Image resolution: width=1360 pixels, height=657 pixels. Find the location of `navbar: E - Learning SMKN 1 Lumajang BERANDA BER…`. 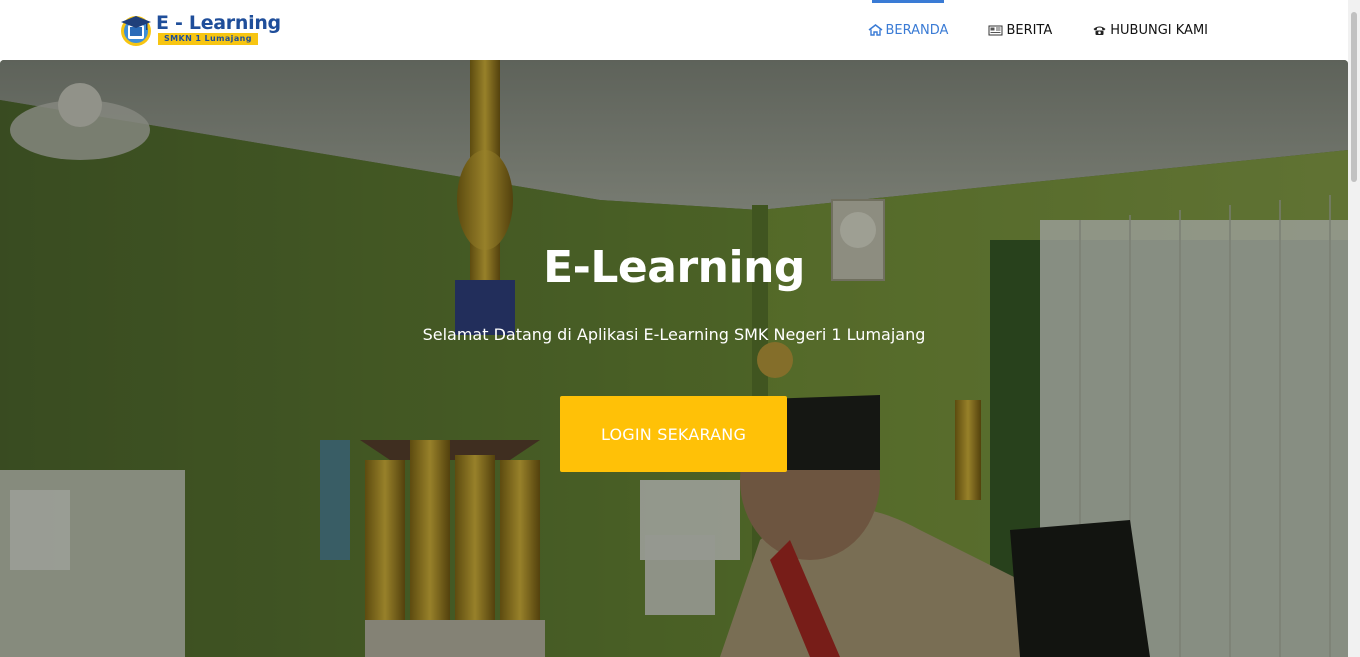

navbar: E - Learning SMKN 1 Lumajang BERANDA BER… is located at coordinates (674, 30).